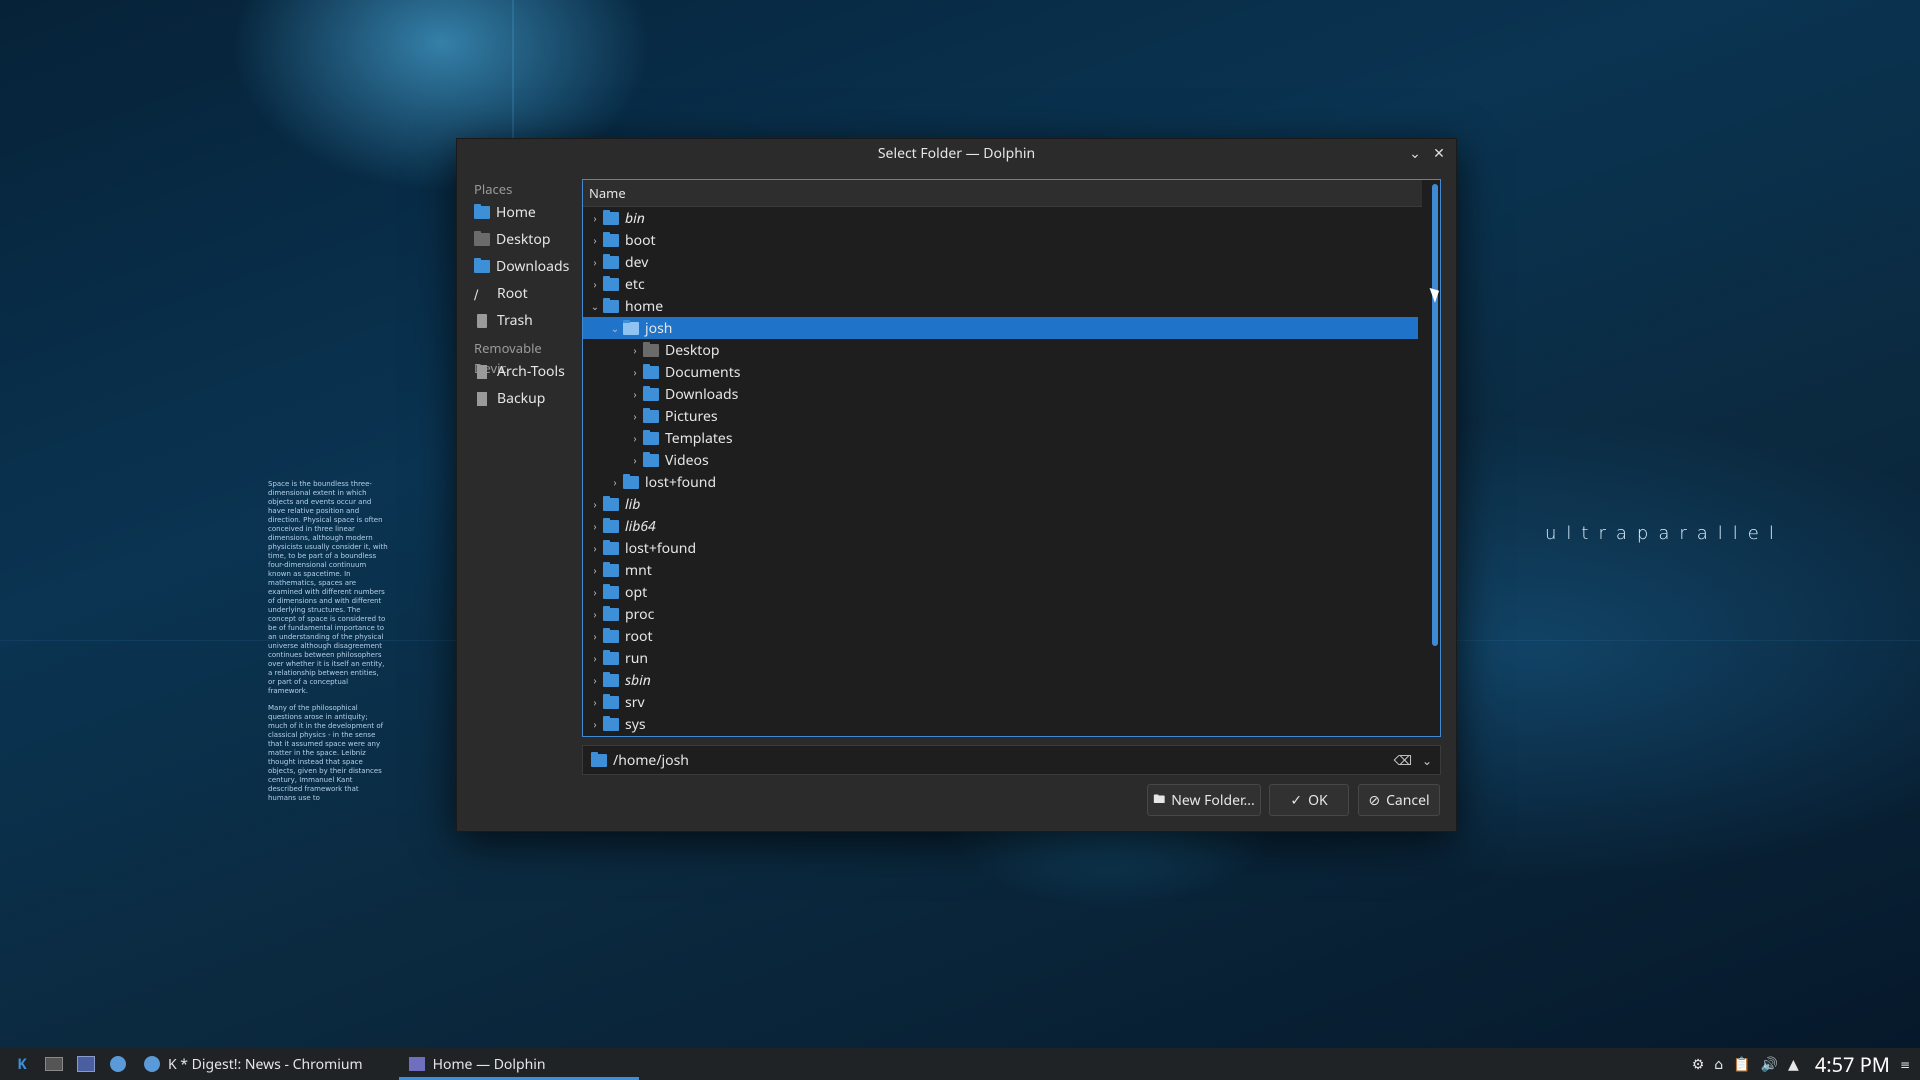  Describe the element at coordinates (1000, 438) in the screenshot. I see `tree-row: › Templates` at that location.